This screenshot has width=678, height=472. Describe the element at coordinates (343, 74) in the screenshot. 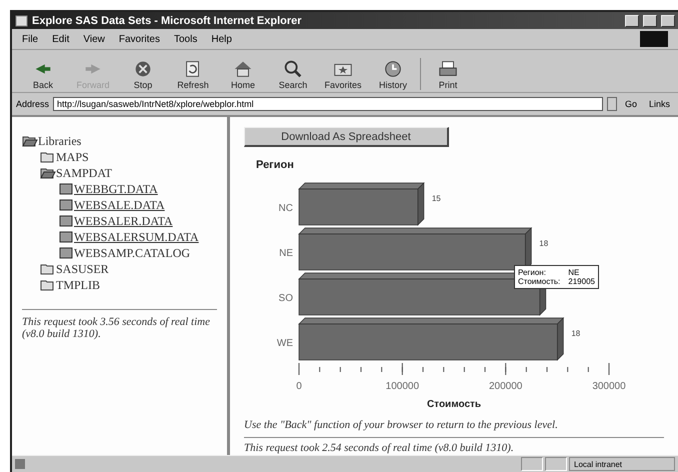

I see `toolbar-button: Favorites` at that location.